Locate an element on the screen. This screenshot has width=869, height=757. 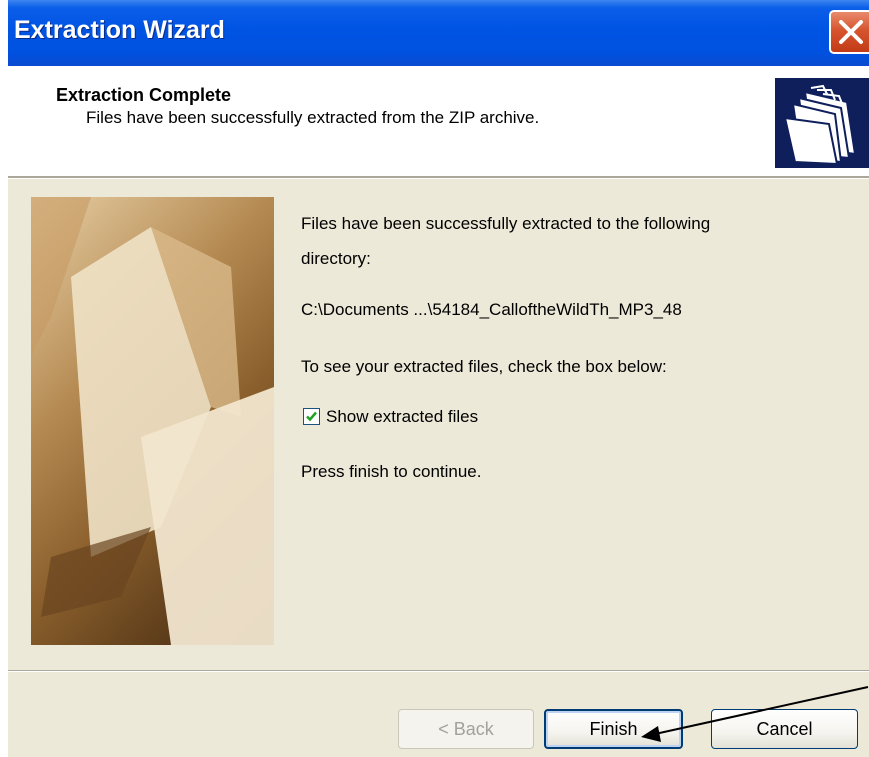
title-bar: Extraction Wizard is located at coordinates (438, 33).